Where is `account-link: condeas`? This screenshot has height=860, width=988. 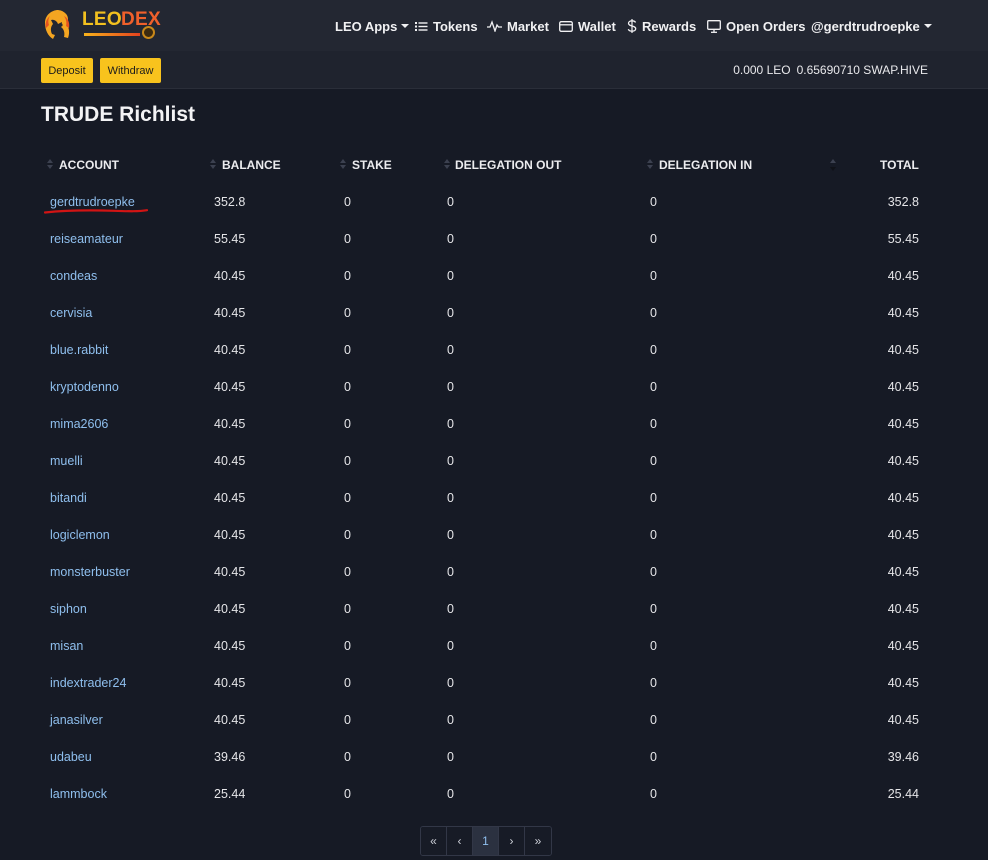 account-link: condeas is located at coordinates (73, 276).